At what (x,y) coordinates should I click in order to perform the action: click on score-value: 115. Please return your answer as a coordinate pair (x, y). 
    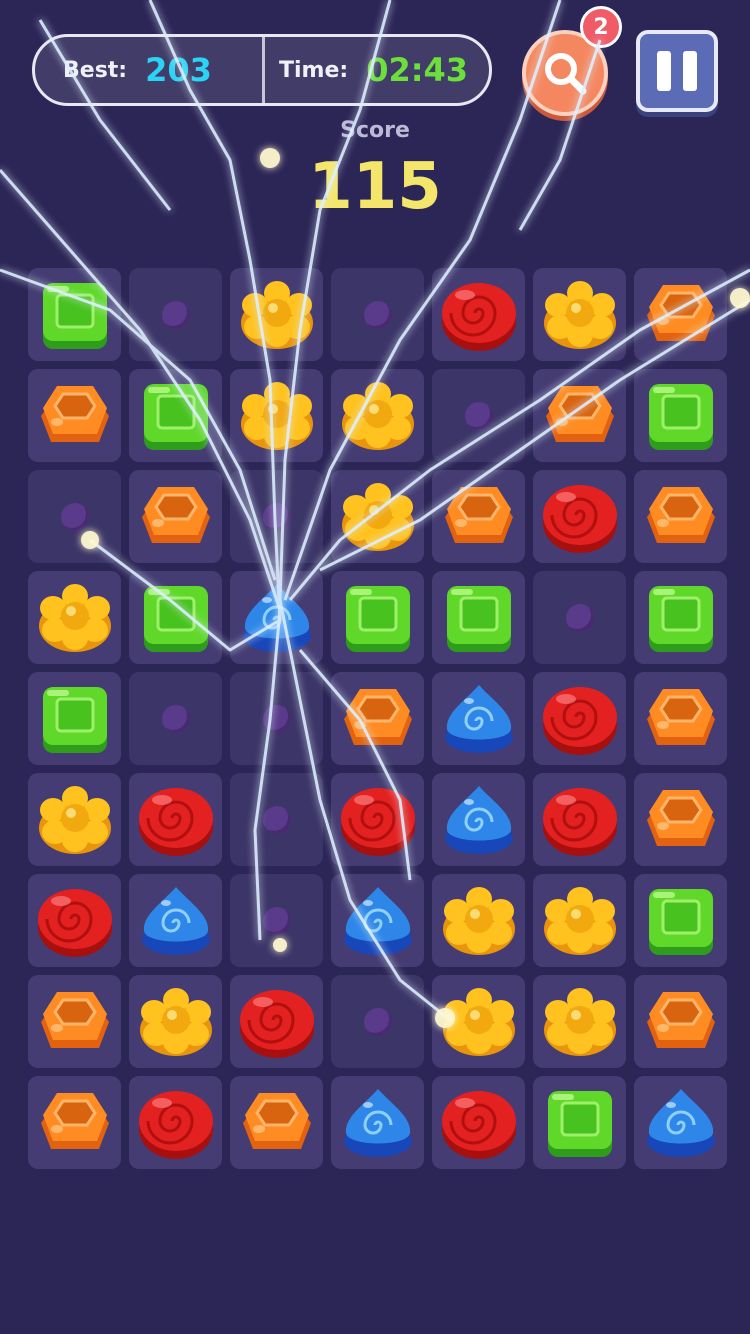
    Looking at the image, I should click on (375, 187).